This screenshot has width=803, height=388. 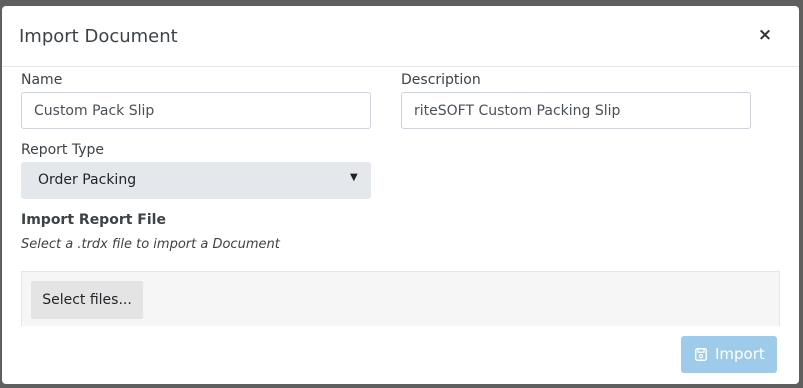 What do you see at coordinates (93, 220) in the screenshot?
I see `import-report-file-title: Import Report File` at bounding box center [93, 220].